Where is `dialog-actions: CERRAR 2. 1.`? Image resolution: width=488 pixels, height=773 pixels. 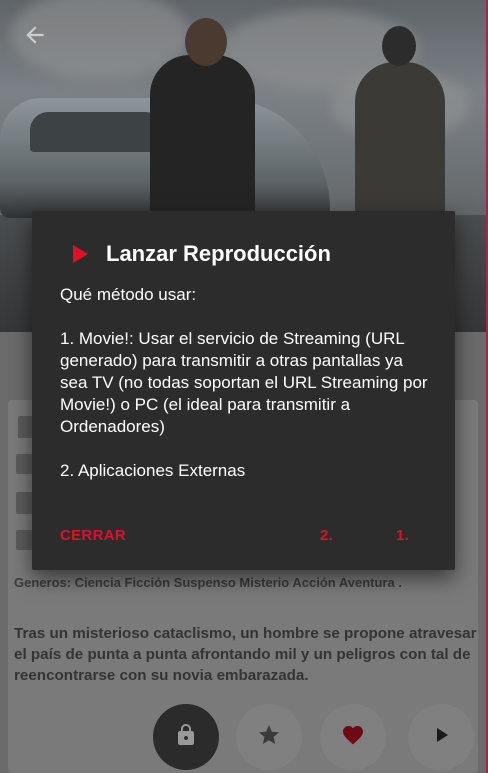
dialog-actions: CERRAR 2. 1. is located at coordinates (243, 538).